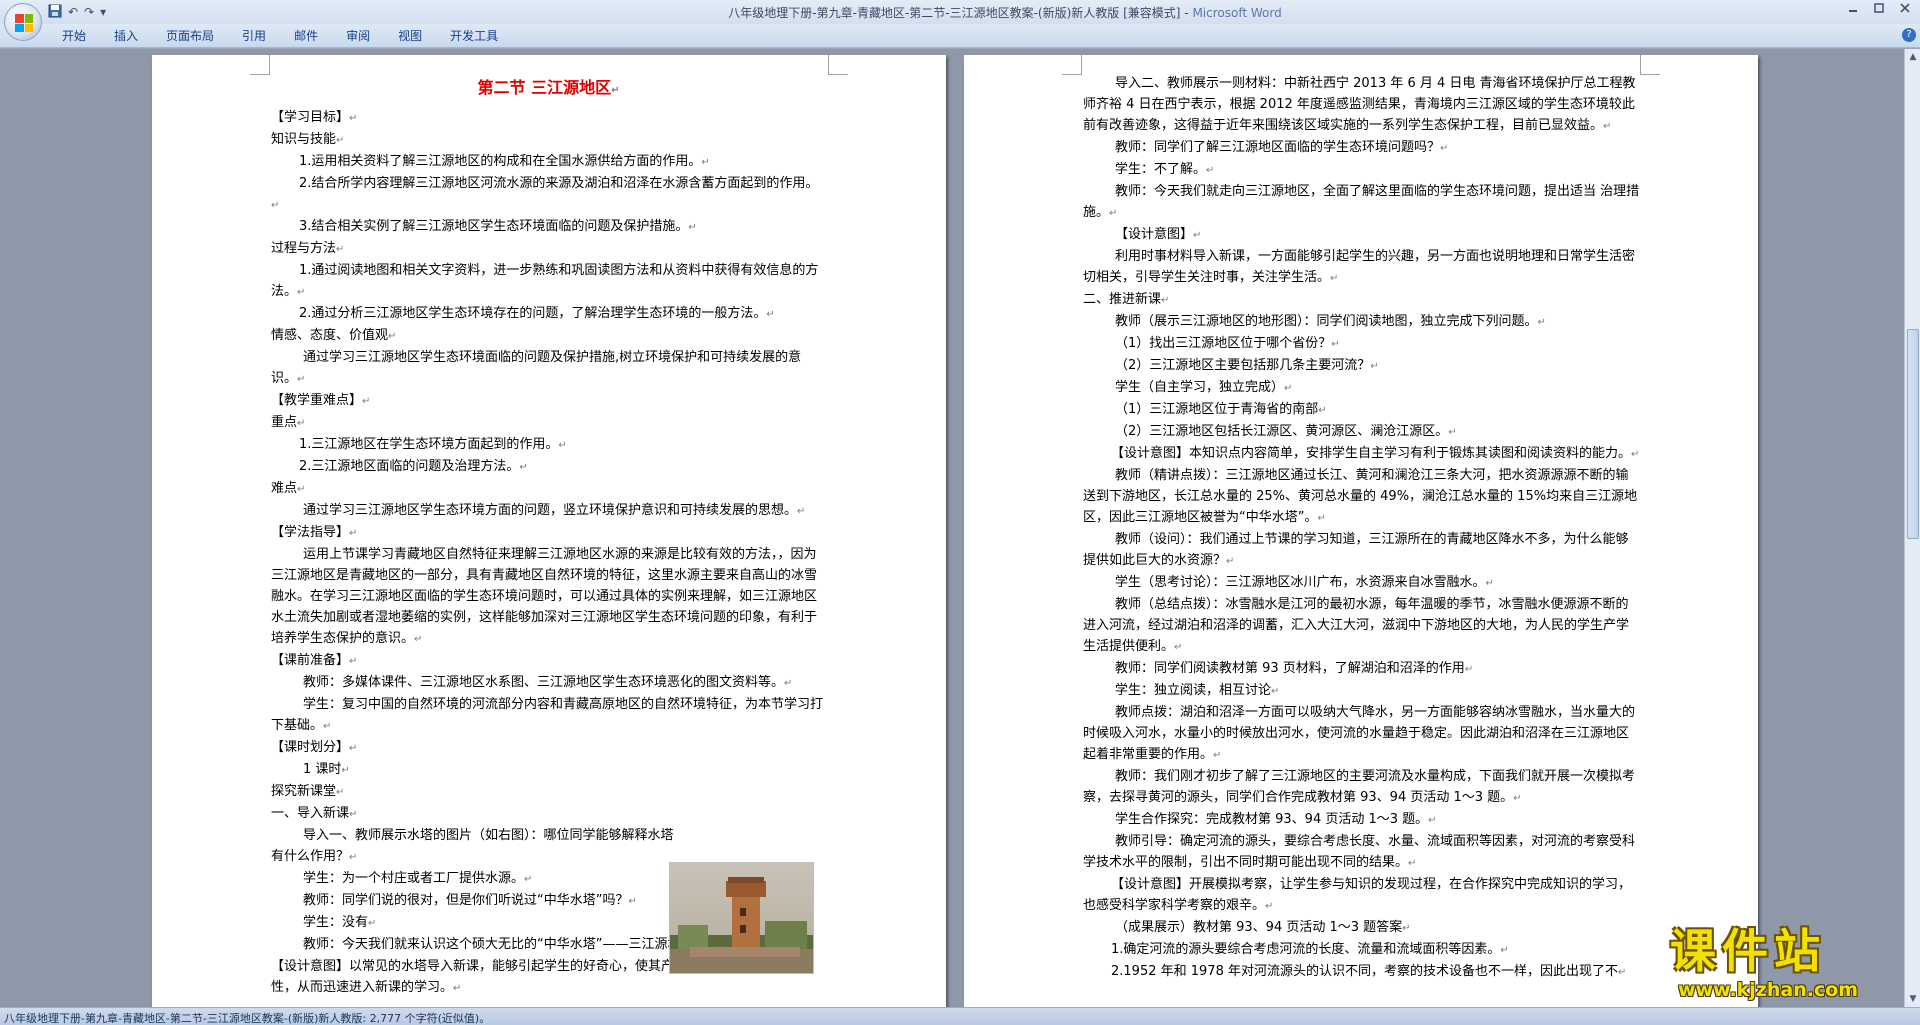 This screenshot has width=1920, height=1025. What do you see at coordinates (1306, 949) in the screenshot?
I see `paragraph-text: 1.确定河流的源头要综合考虑河流的长度、流量和流域面积等因素。` at bounding box center [1306, 949].